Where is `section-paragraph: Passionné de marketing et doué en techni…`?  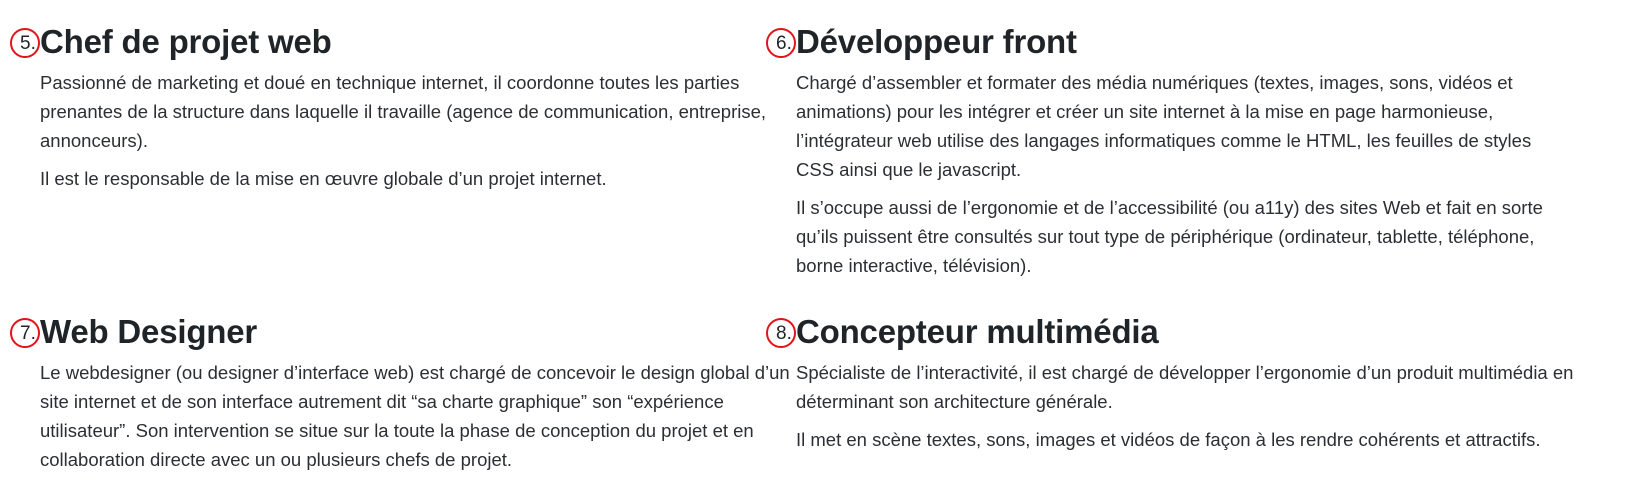
section-paragraph: Passionné de marketing et doué en techni… is located at coordinates (403, 111).